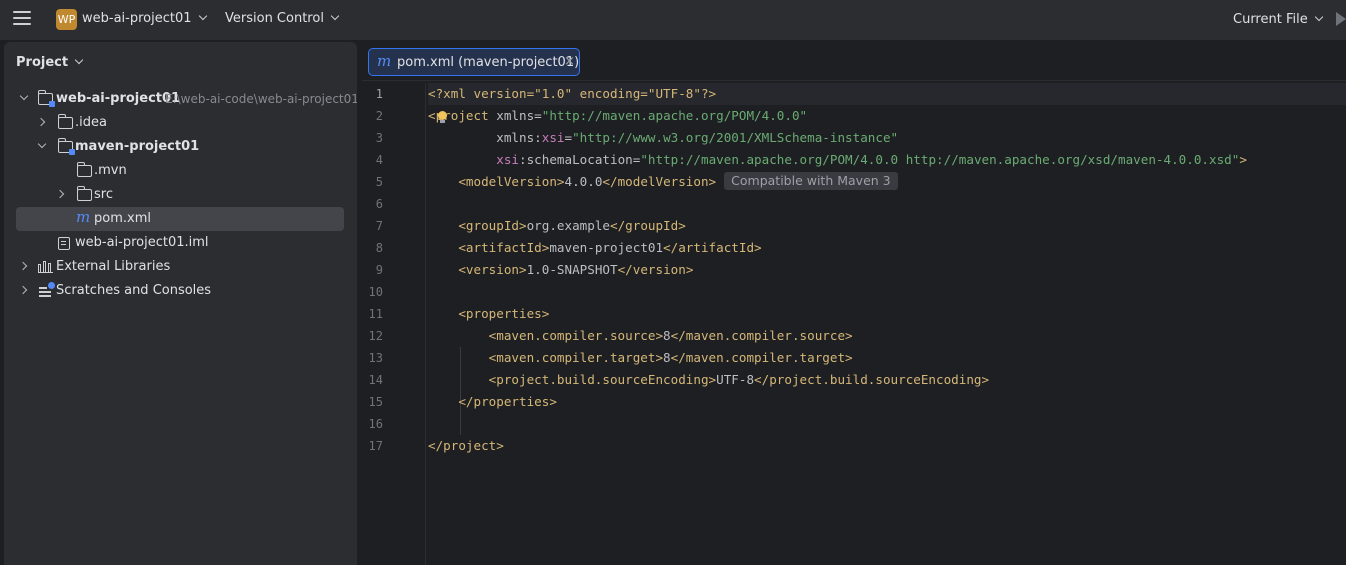  I want to click on module-file-icon, so click(64, 243).